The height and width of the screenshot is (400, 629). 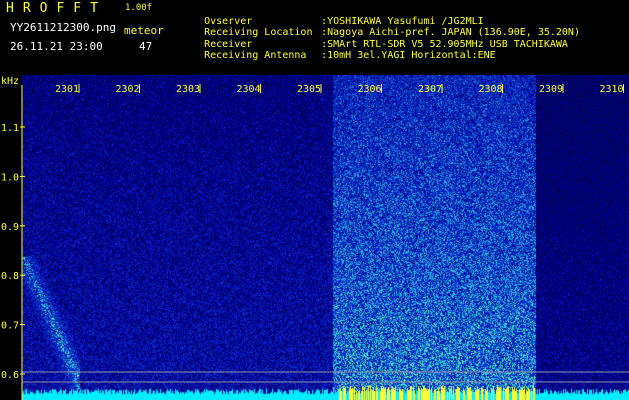 I want to click on y-tick-label: 0.6, so click(x=10, y=375).